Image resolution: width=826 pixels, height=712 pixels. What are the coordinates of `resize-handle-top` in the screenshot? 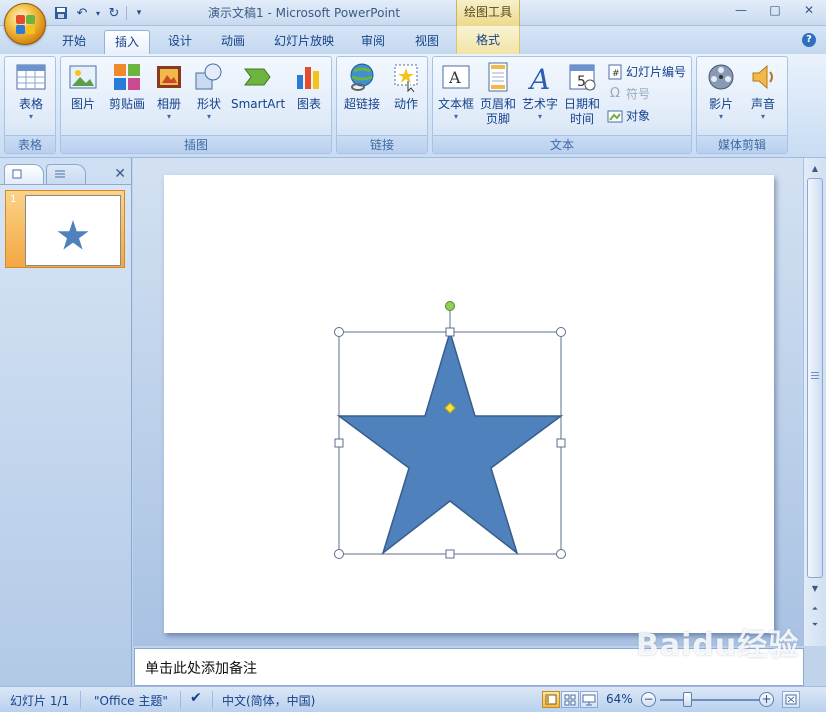 It's located at (450, 332).